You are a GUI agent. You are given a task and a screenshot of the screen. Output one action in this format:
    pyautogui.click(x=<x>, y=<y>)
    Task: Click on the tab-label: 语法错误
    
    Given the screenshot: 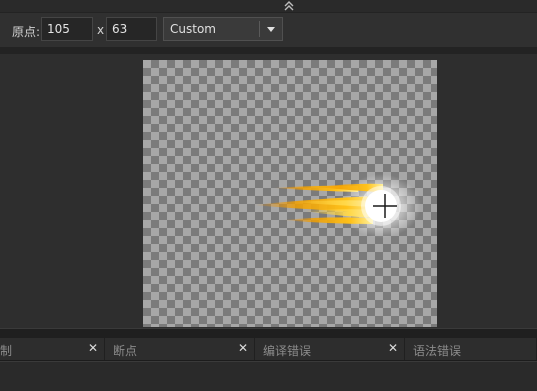 What is the action you would take?
    pyautogui.click(x=437, y=351)
    